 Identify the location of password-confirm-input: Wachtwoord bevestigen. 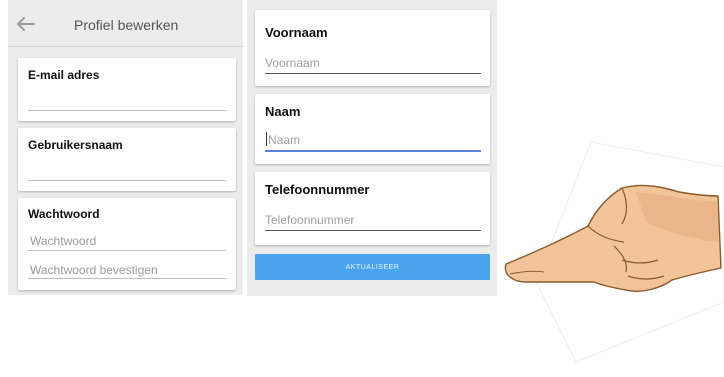
(94, 270).